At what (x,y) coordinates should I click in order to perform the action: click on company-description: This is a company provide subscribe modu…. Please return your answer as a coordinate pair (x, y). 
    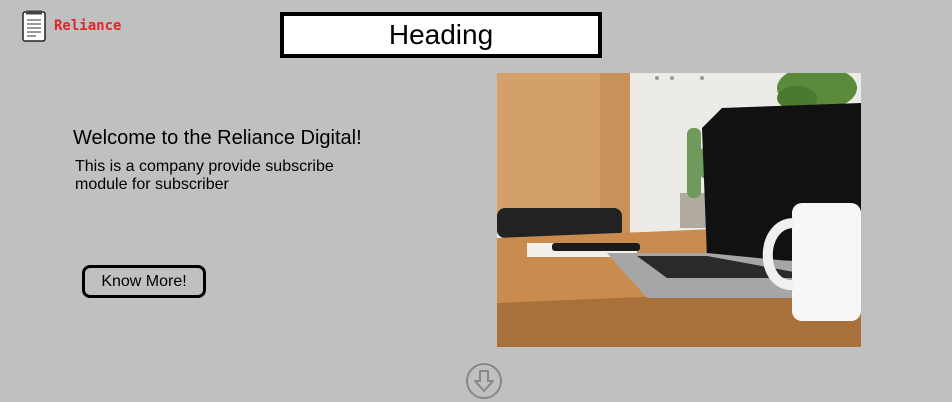
    Looking at the image, I should click on (204, 175).